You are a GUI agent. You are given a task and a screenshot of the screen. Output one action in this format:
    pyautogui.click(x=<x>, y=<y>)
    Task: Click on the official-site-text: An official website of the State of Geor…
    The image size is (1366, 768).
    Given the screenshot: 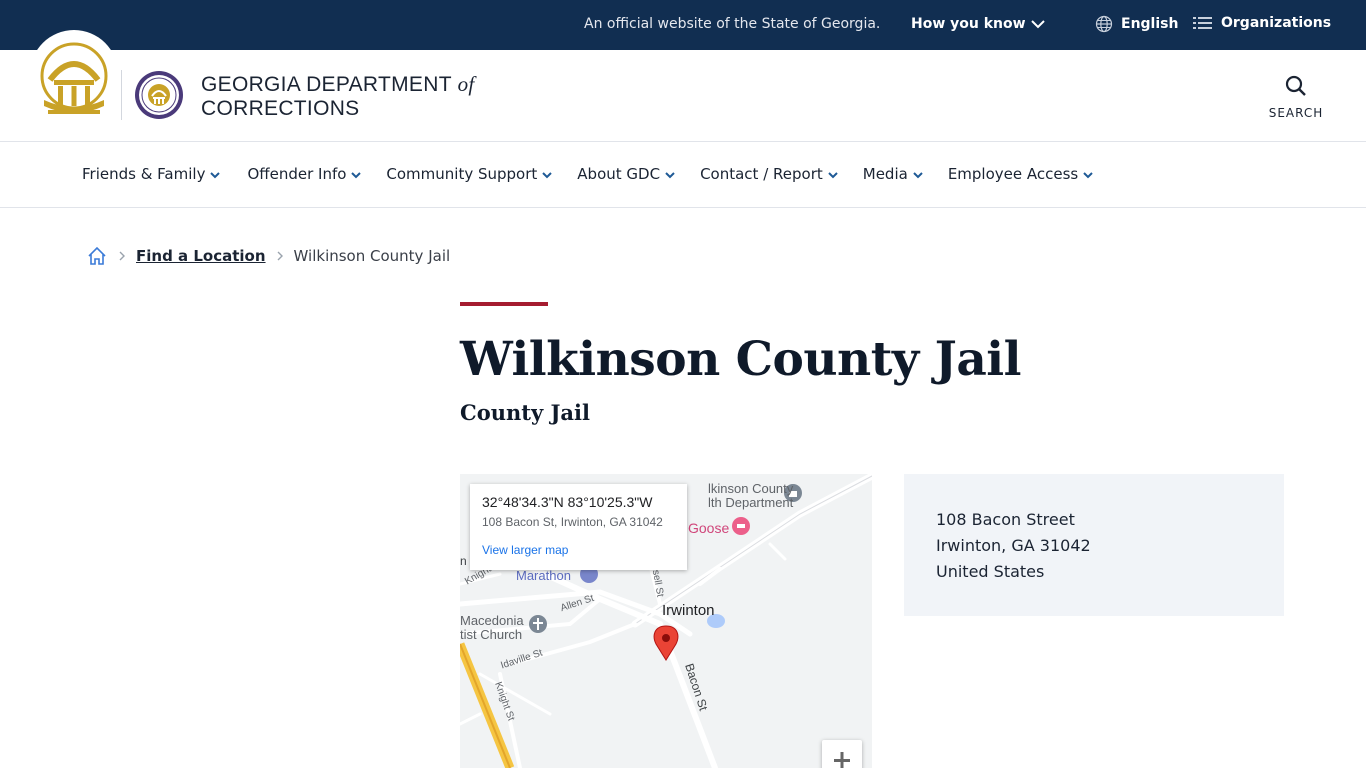 What is the action you would take?
    pyautogui.click(x=732, y=24)
    